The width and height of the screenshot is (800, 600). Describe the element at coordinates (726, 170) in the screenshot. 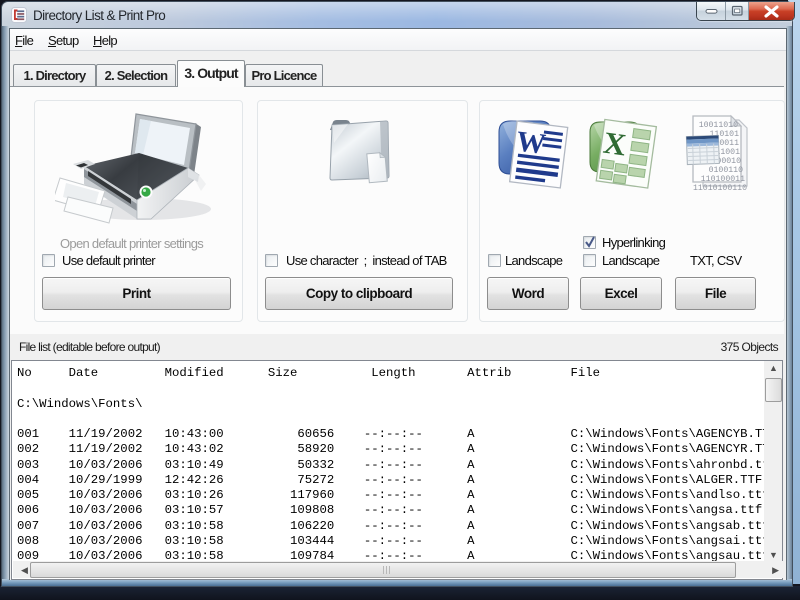

I see `svg-text: 0100110` at that location.